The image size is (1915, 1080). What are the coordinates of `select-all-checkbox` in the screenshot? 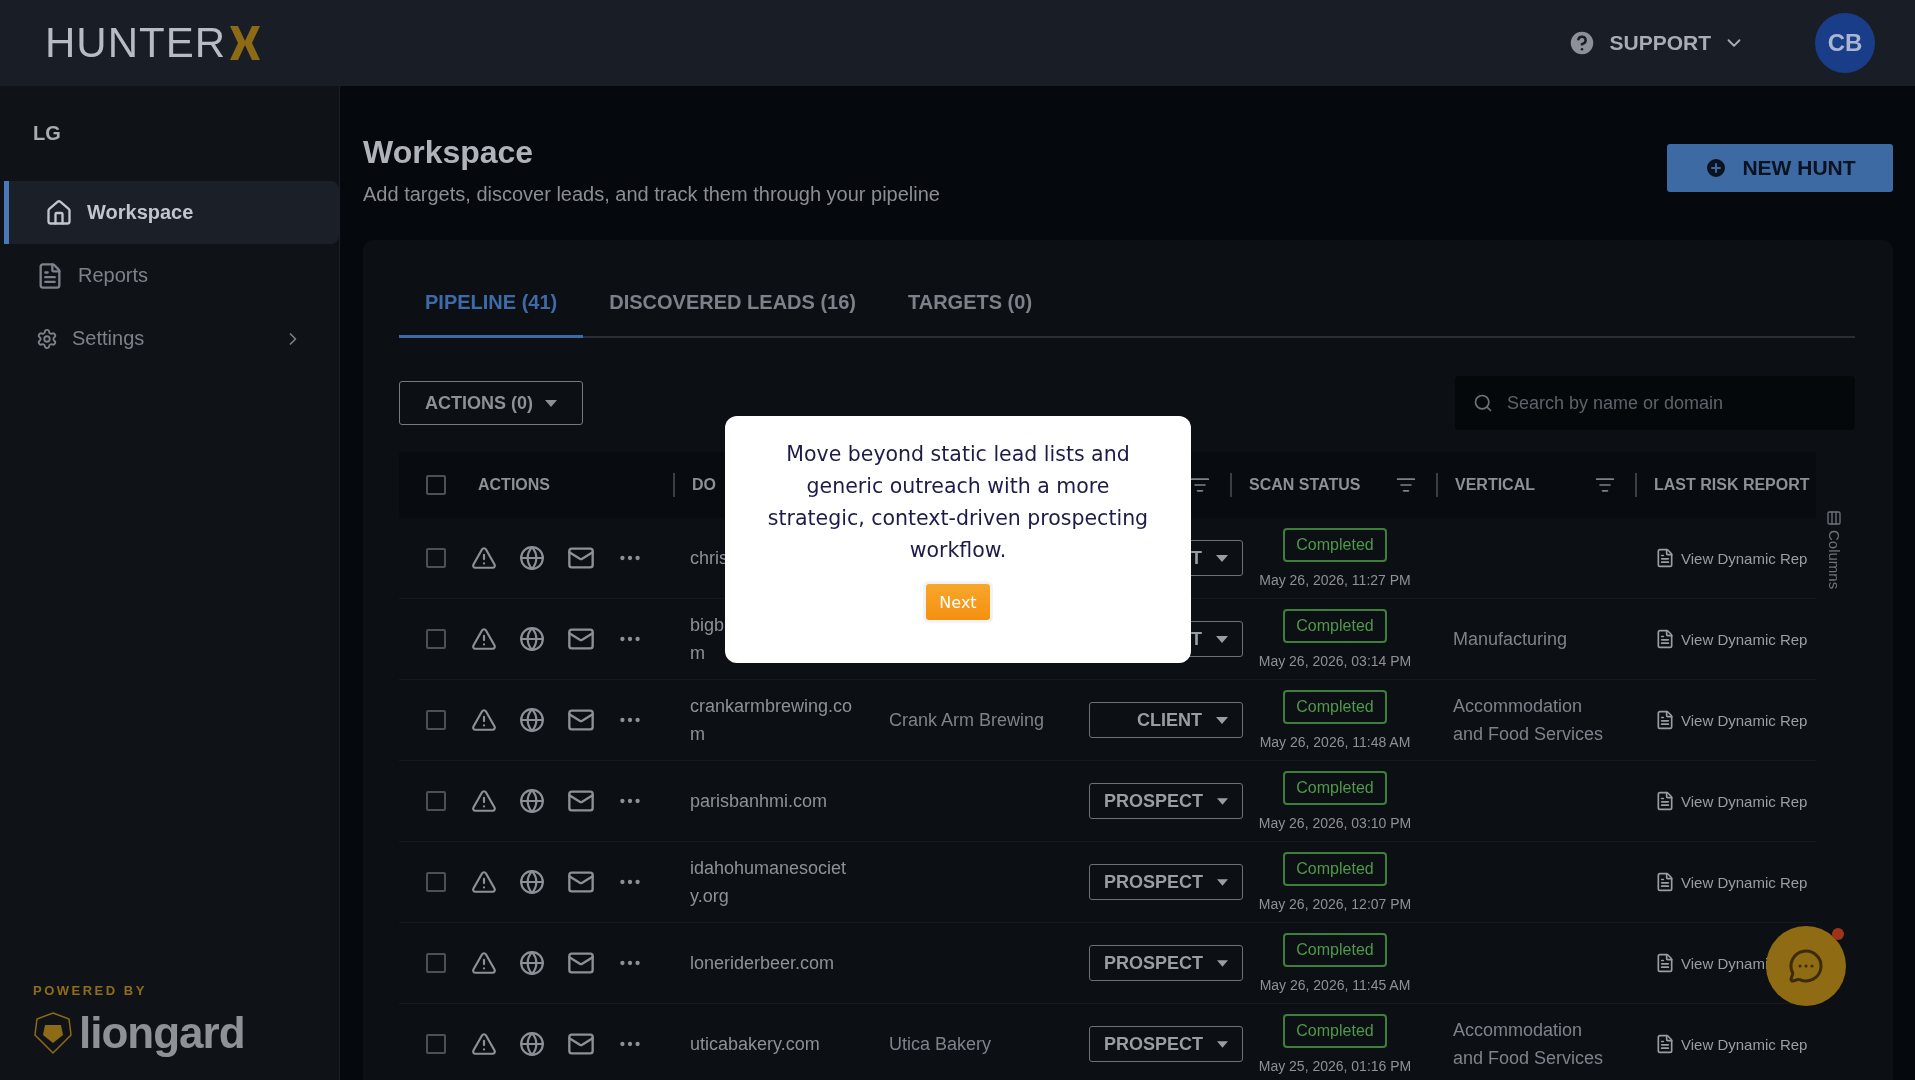 It's located at (436, 485).